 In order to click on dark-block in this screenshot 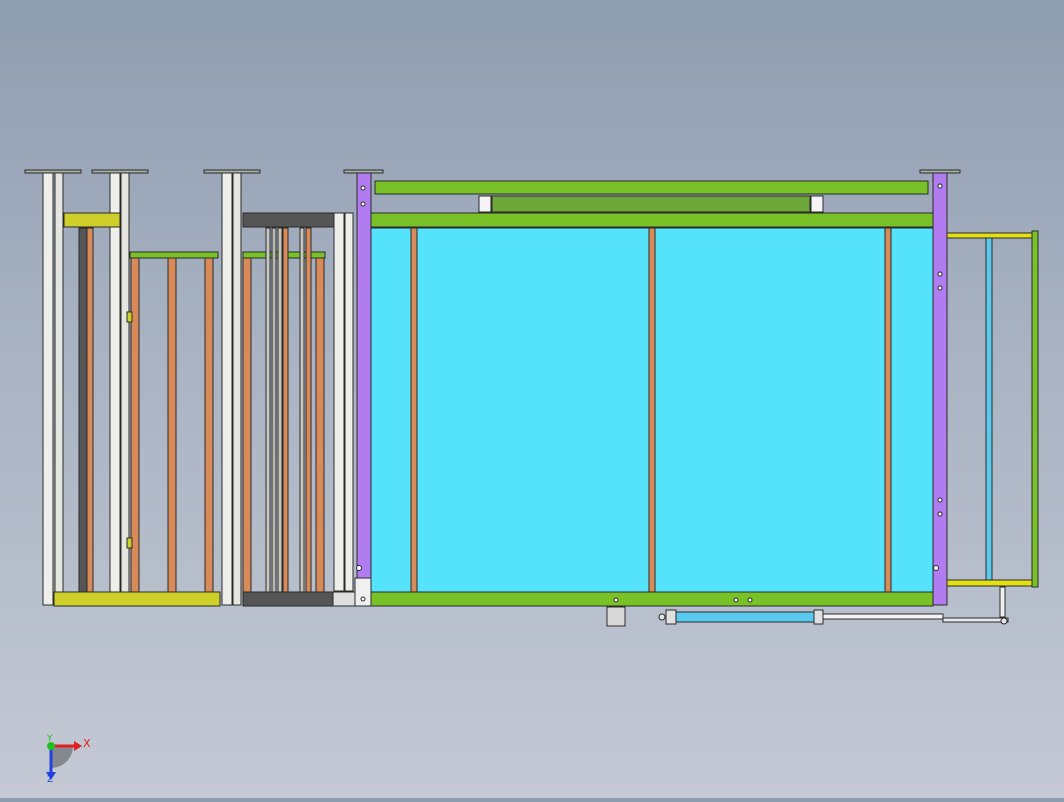, I will do `click(293, 220)`.